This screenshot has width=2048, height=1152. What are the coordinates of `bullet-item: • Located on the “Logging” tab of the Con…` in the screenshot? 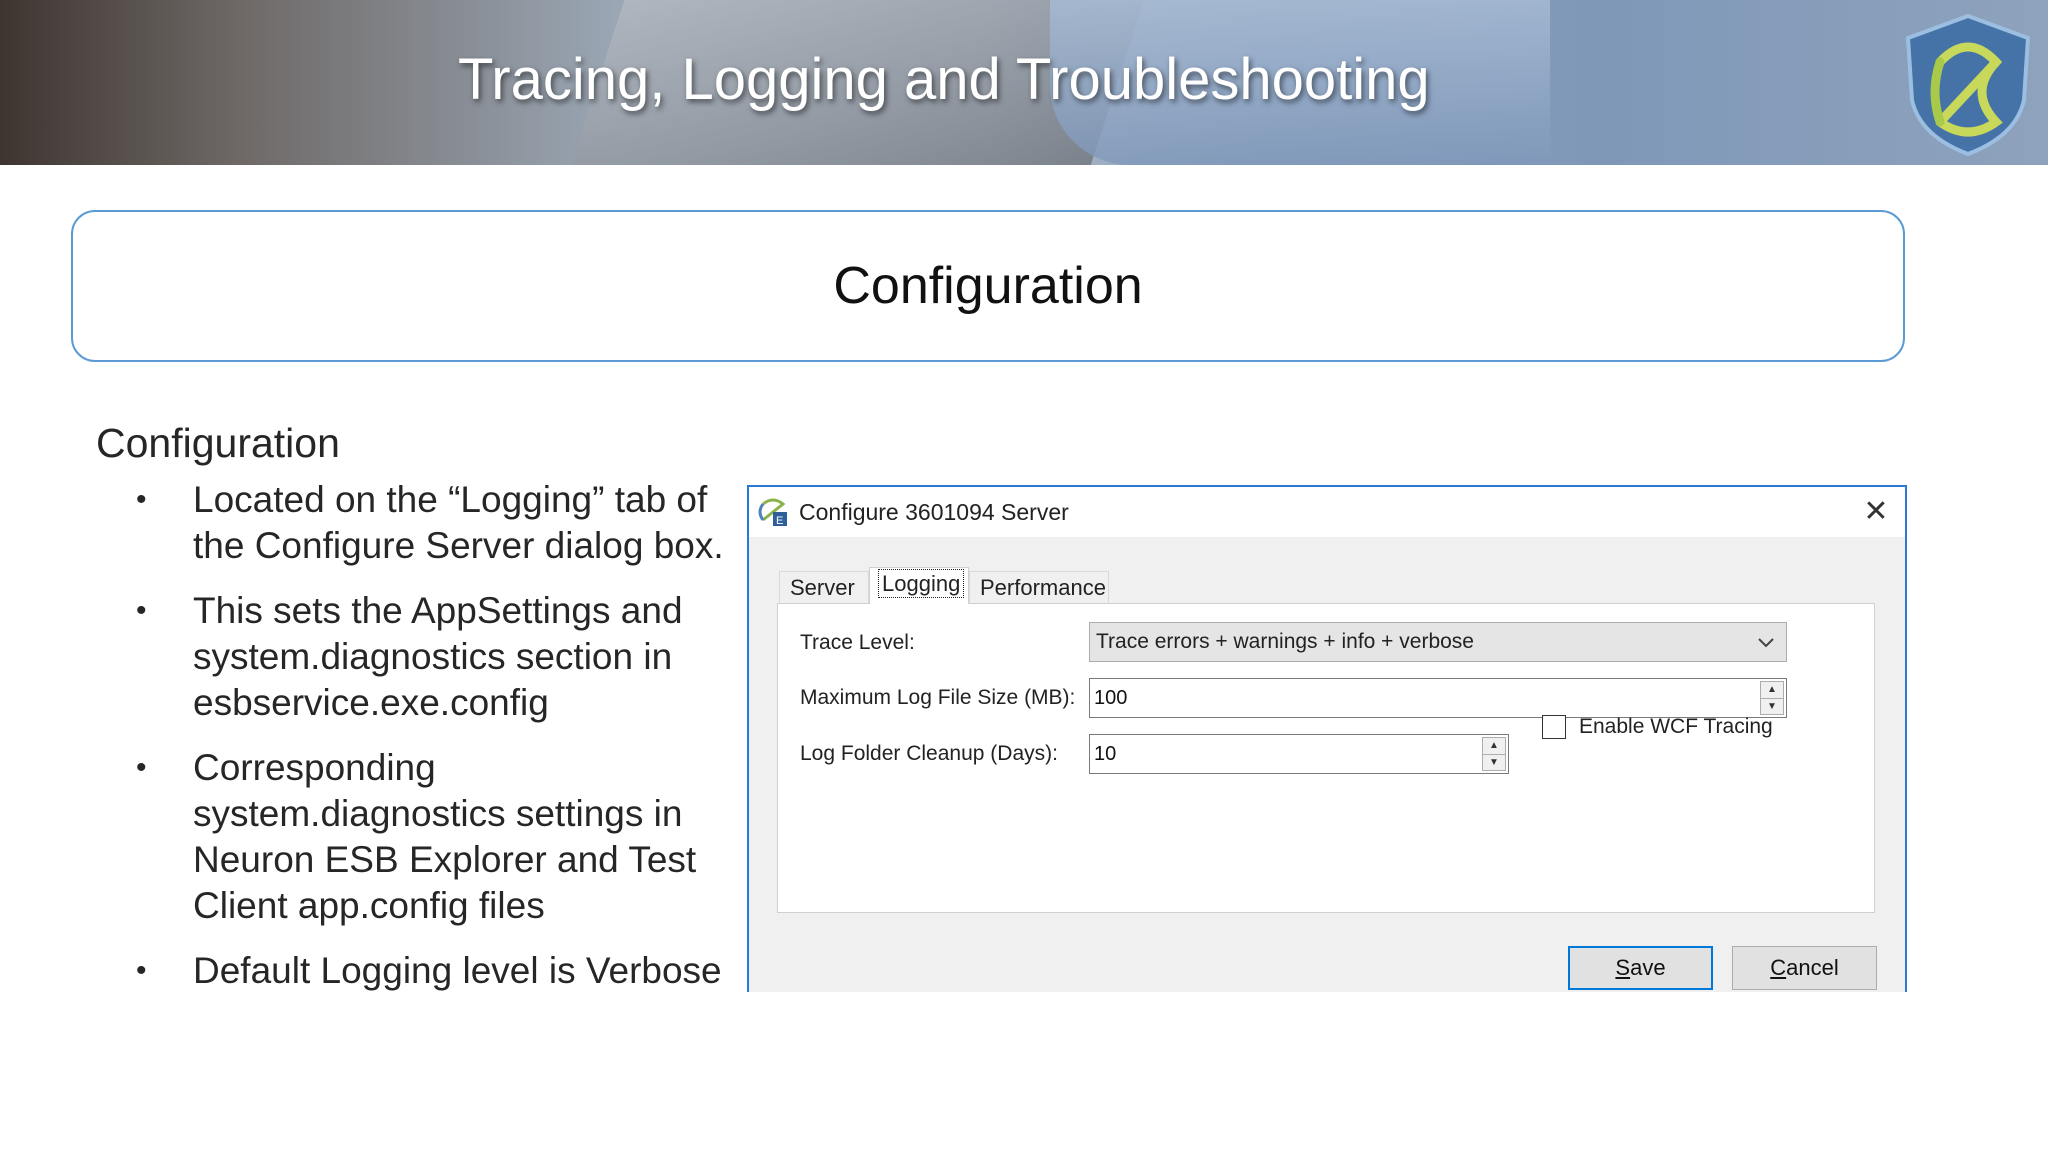 It's located at (416, 523).